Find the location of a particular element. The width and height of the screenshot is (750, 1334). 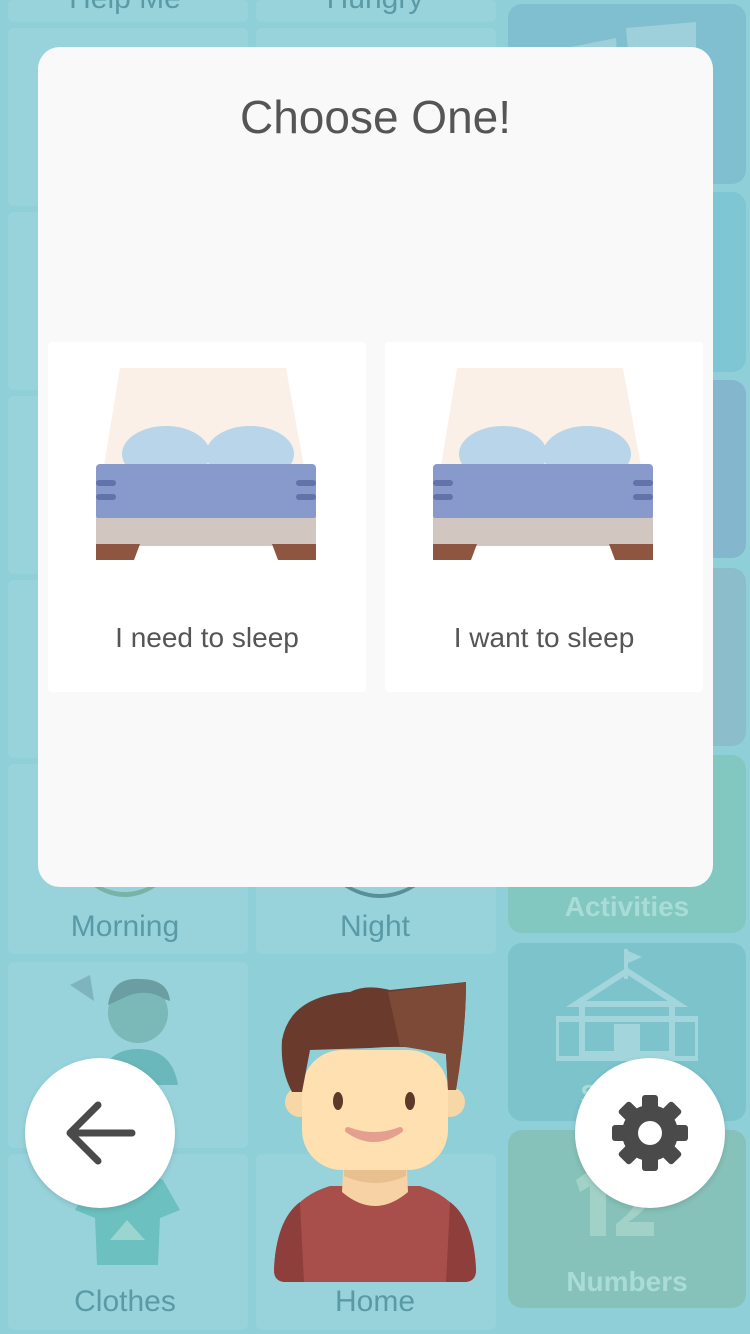

back-button is located at coordinates (100, 1133).